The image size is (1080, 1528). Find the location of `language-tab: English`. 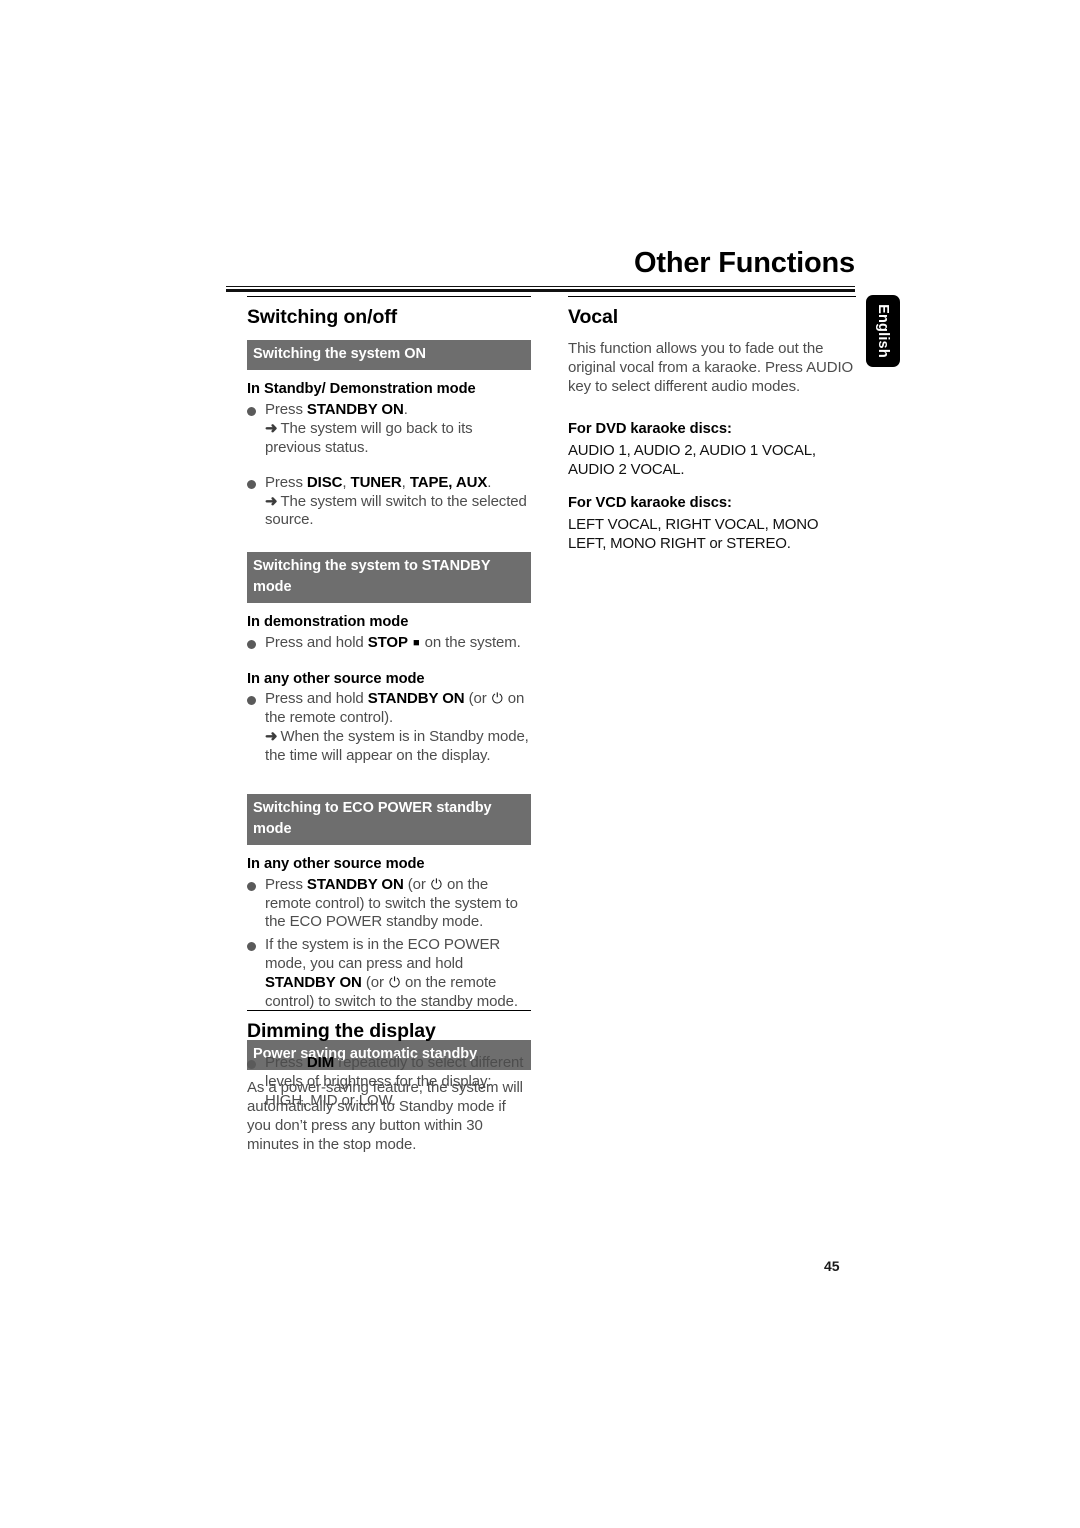

language-tab: English is located at coordinates (883, 331).